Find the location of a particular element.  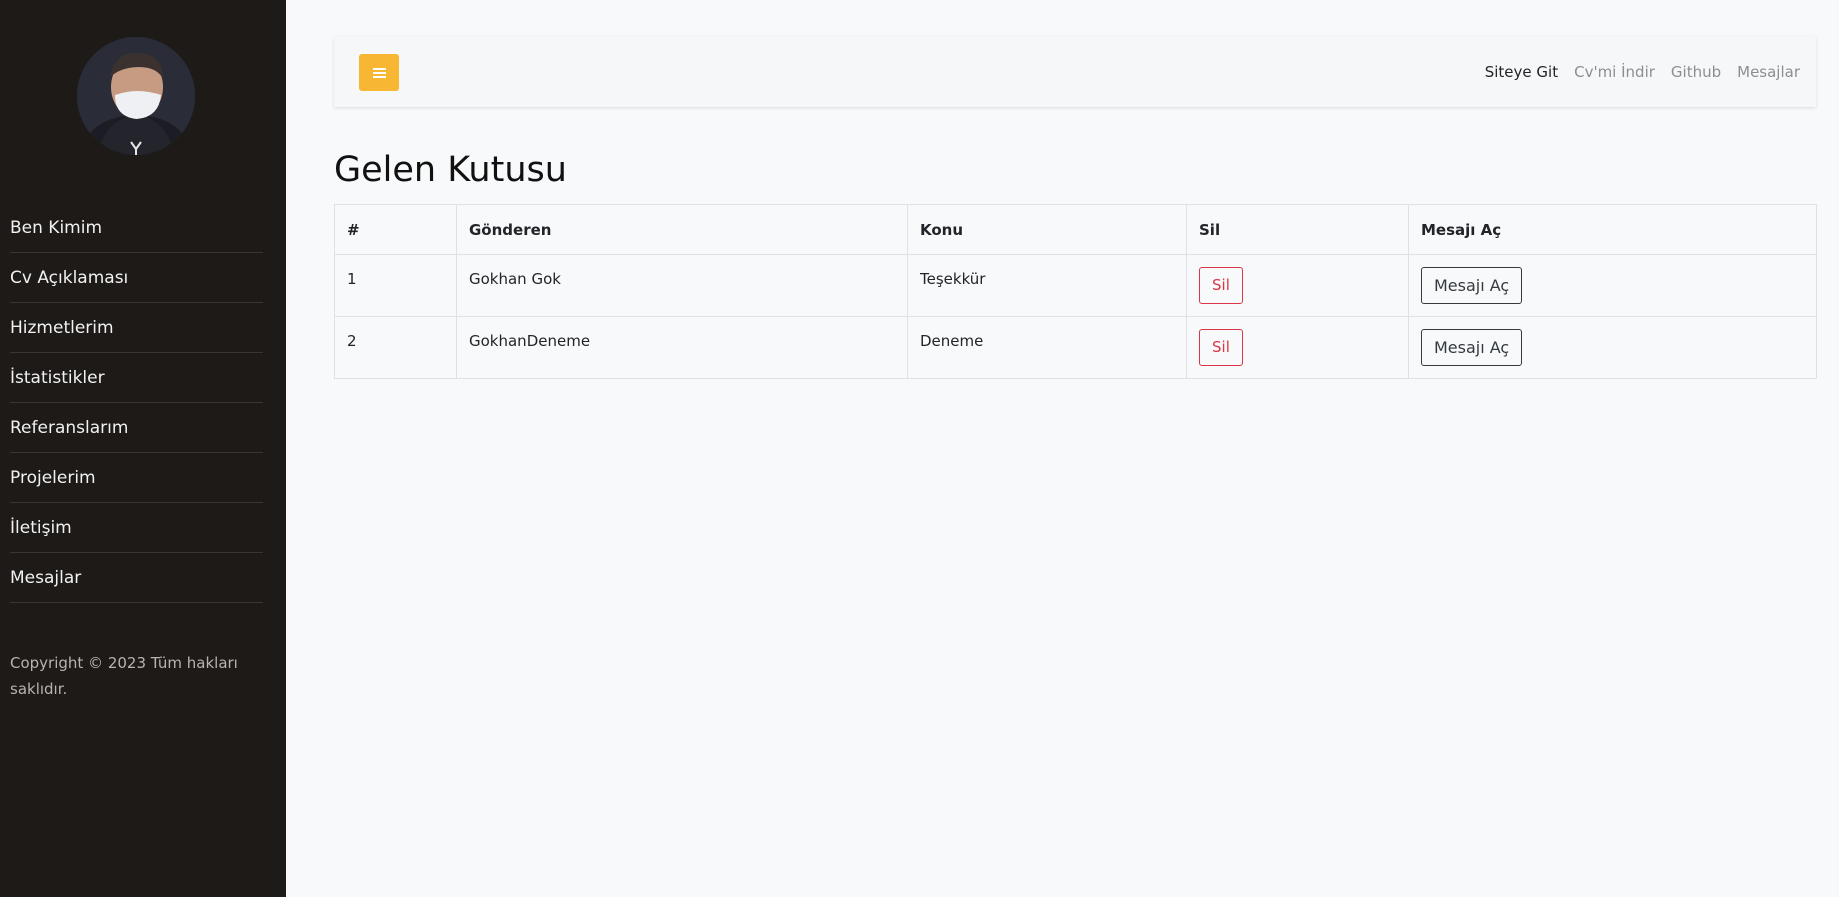

nav-link-github: Github is located at coordinates (1696, 72).